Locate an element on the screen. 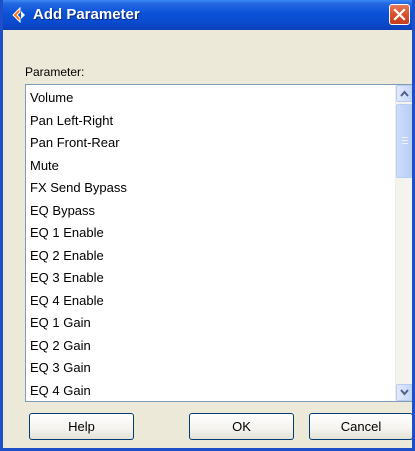 This screenshot has height=451, width=415. title-bar: Add Parameter is located at coordinates (207, 15).